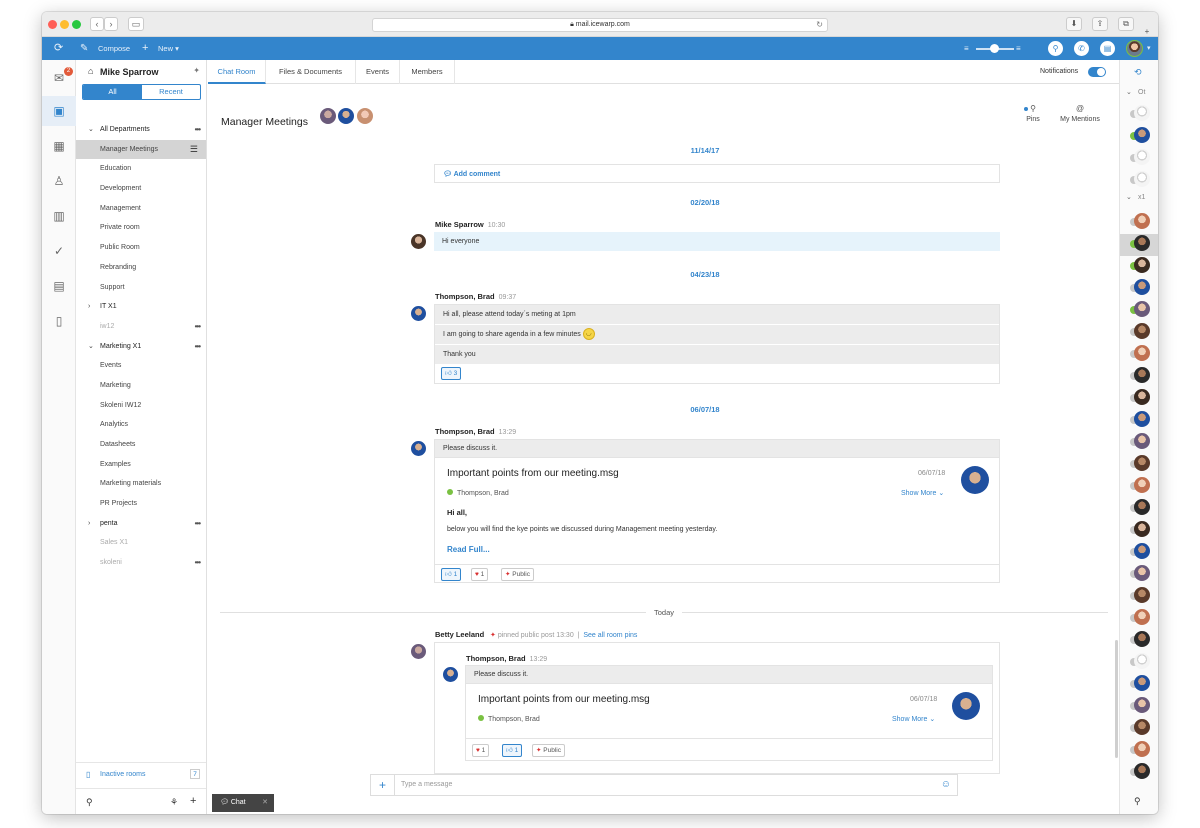  What do you see at coordinates (311, 72) in the screenshot?
I see `tab-files-documents: Files & Documents` at bounding box center [311, 72].